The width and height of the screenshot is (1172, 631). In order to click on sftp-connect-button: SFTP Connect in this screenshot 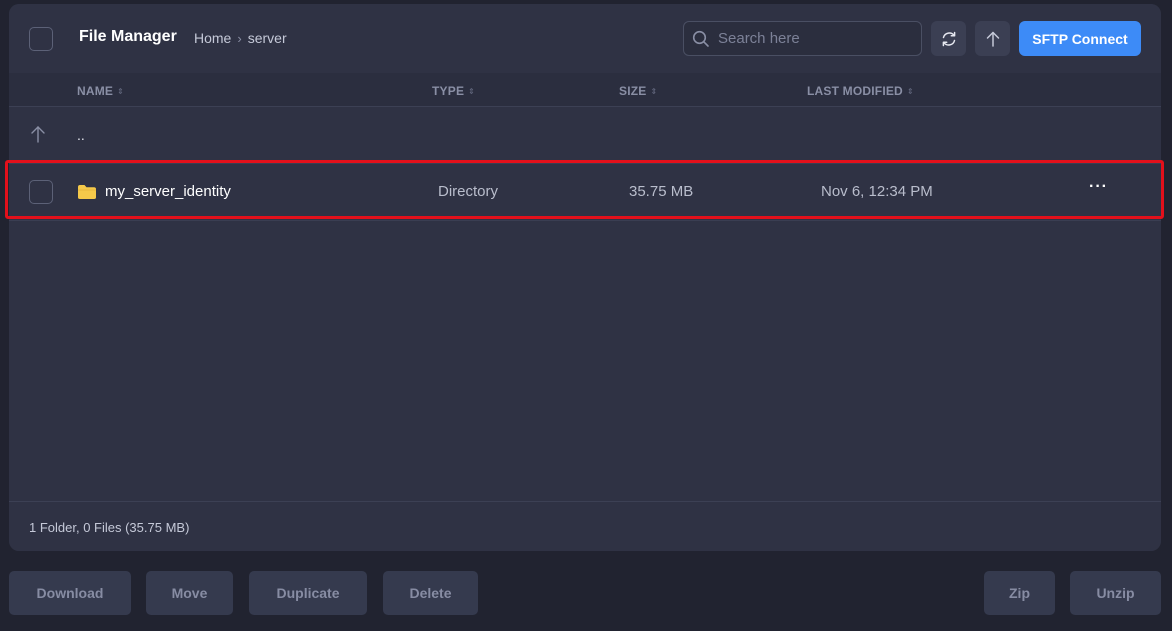, I will do `click(1080, 38)`.